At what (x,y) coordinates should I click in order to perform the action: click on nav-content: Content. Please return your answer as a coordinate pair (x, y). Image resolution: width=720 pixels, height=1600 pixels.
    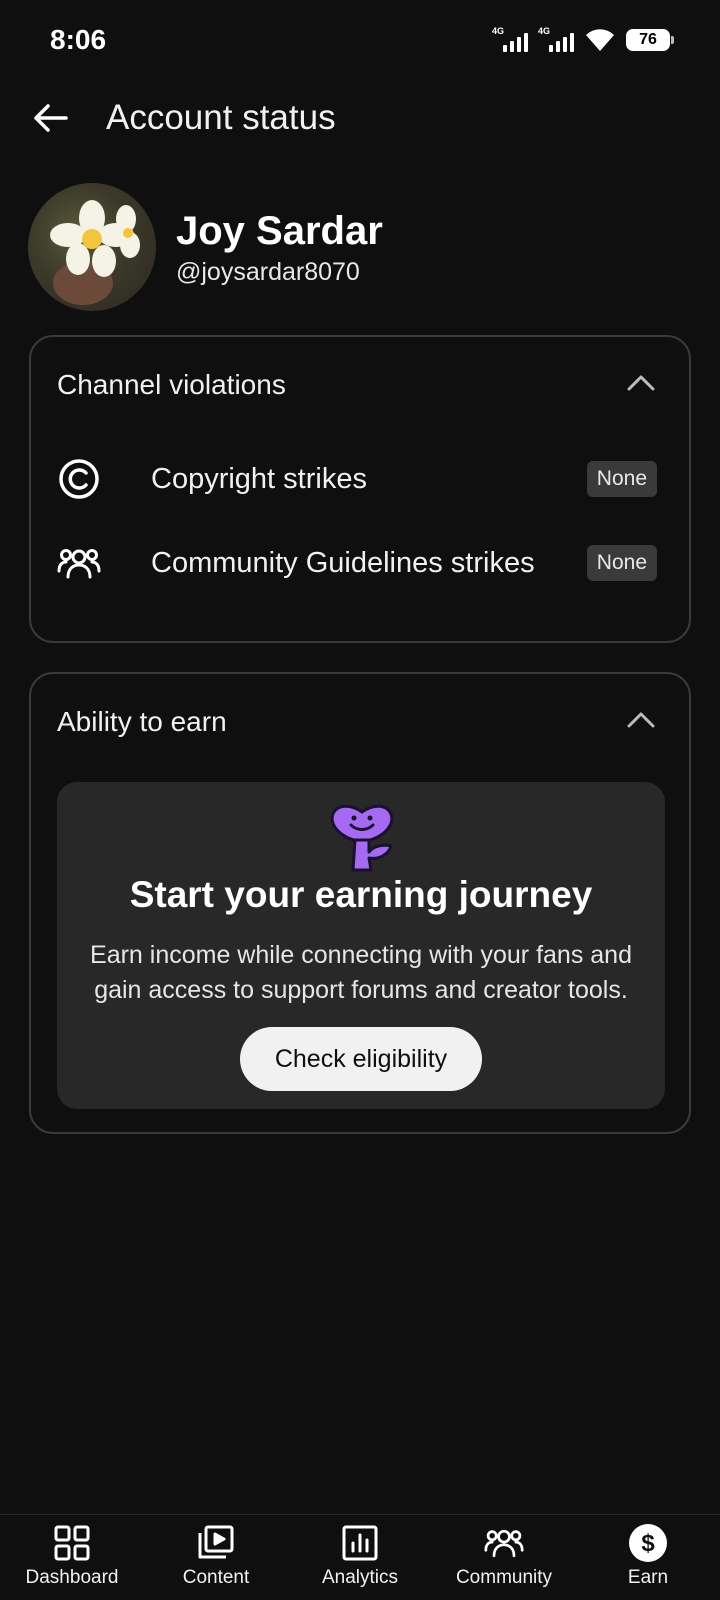
    Looking at the image, I should click on (216, 1557).